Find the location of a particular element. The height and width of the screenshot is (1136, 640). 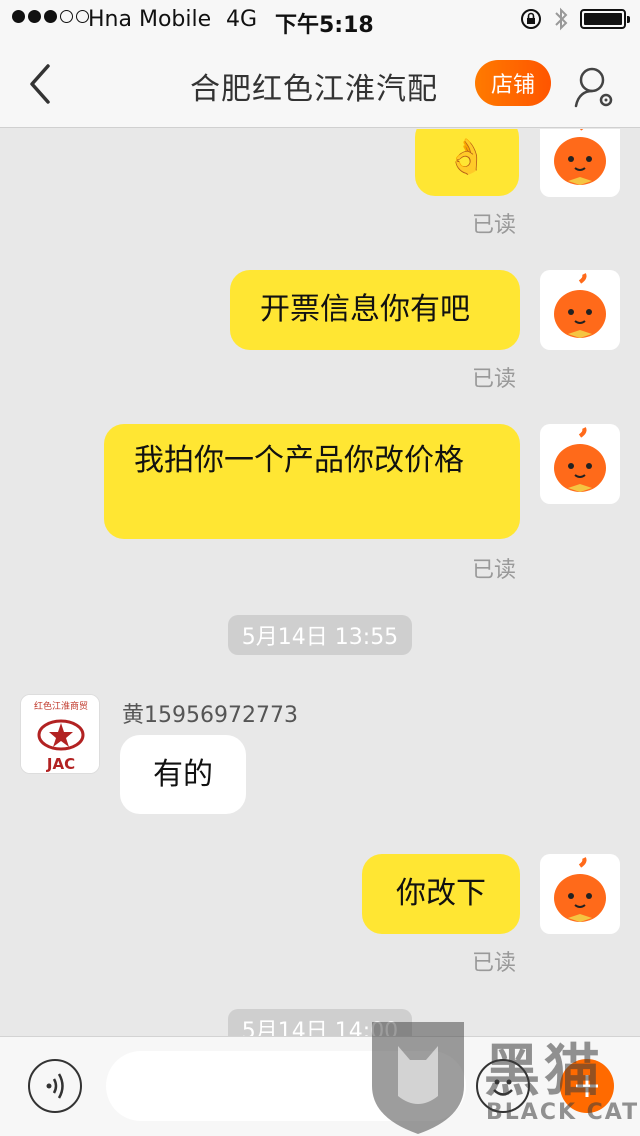

message-bubble: 你改下 is located at coordinates (441, 894).